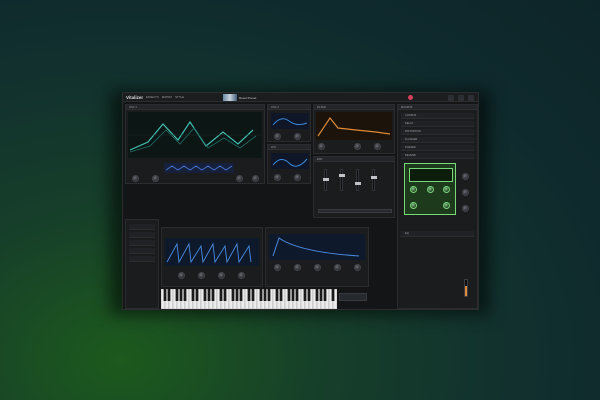 This screenshot has width=600, height=400. I want to click on sidebar-item-delay: DELAY, so click(437, 124).